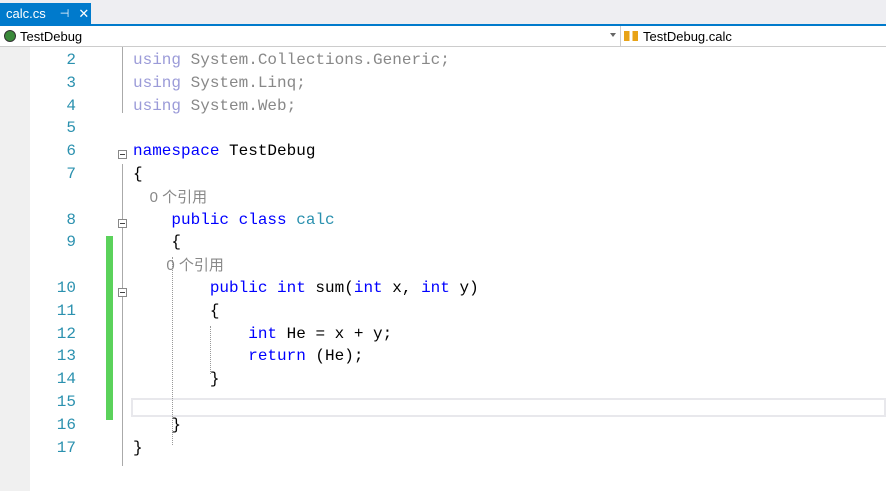  What do you see at coordinates (71, 82) in the screenshot?
I see `line-number: 3` at bounding box center [71, 82].